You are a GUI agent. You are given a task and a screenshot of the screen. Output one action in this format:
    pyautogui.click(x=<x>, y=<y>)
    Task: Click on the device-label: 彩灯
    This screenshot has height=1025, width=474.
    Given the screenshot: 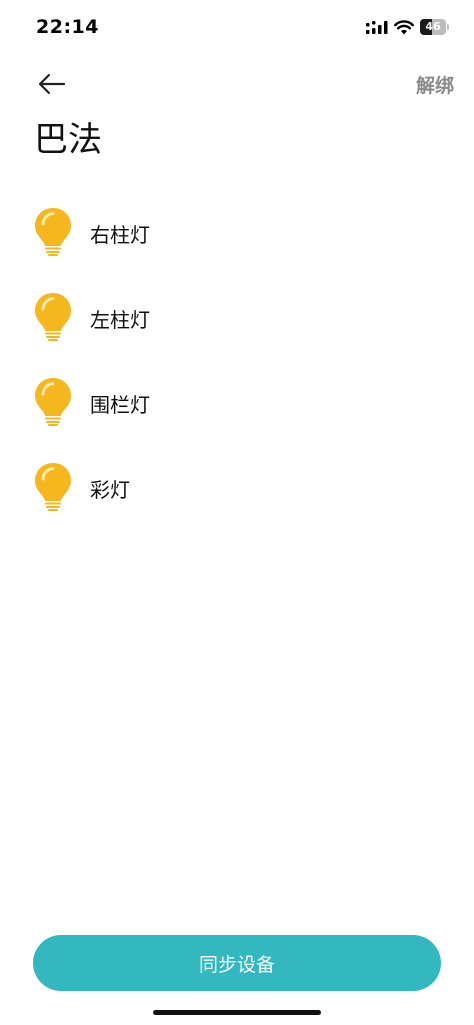 What is the action you would take?
    pyautogui.click(x=110, y=490)
    